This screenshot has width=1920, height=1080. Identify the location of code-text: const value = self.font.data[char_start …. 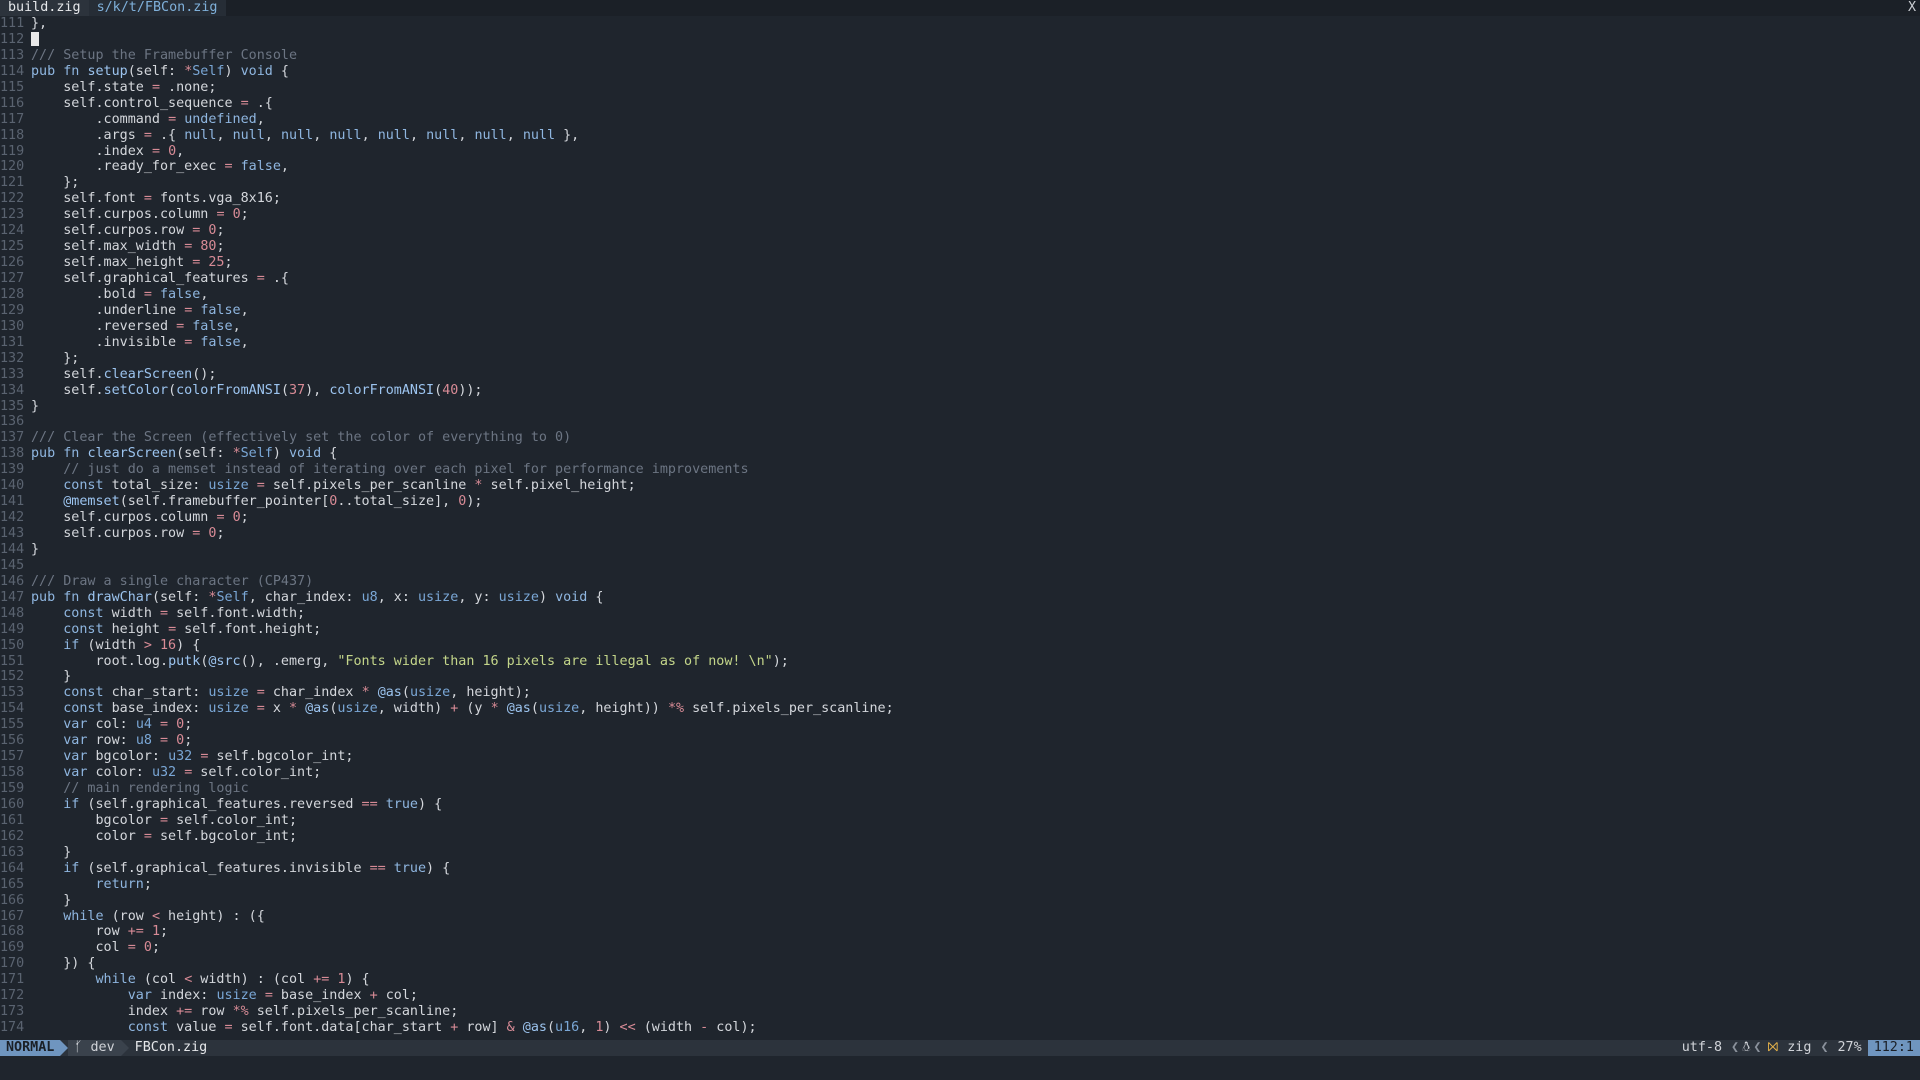
(975, 1028).